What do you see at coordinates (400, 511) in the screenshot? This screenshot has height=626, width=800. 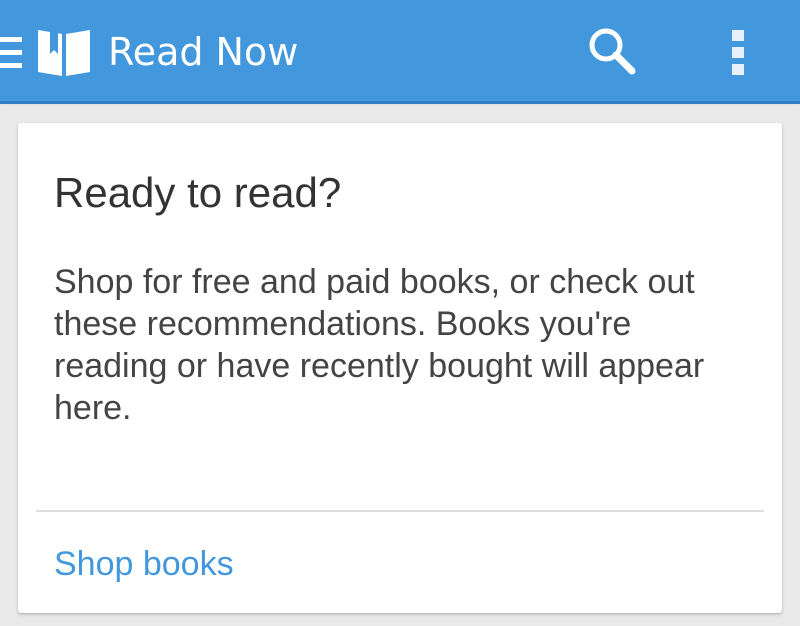 I see `card-divider` at bounding box center [400, 511].